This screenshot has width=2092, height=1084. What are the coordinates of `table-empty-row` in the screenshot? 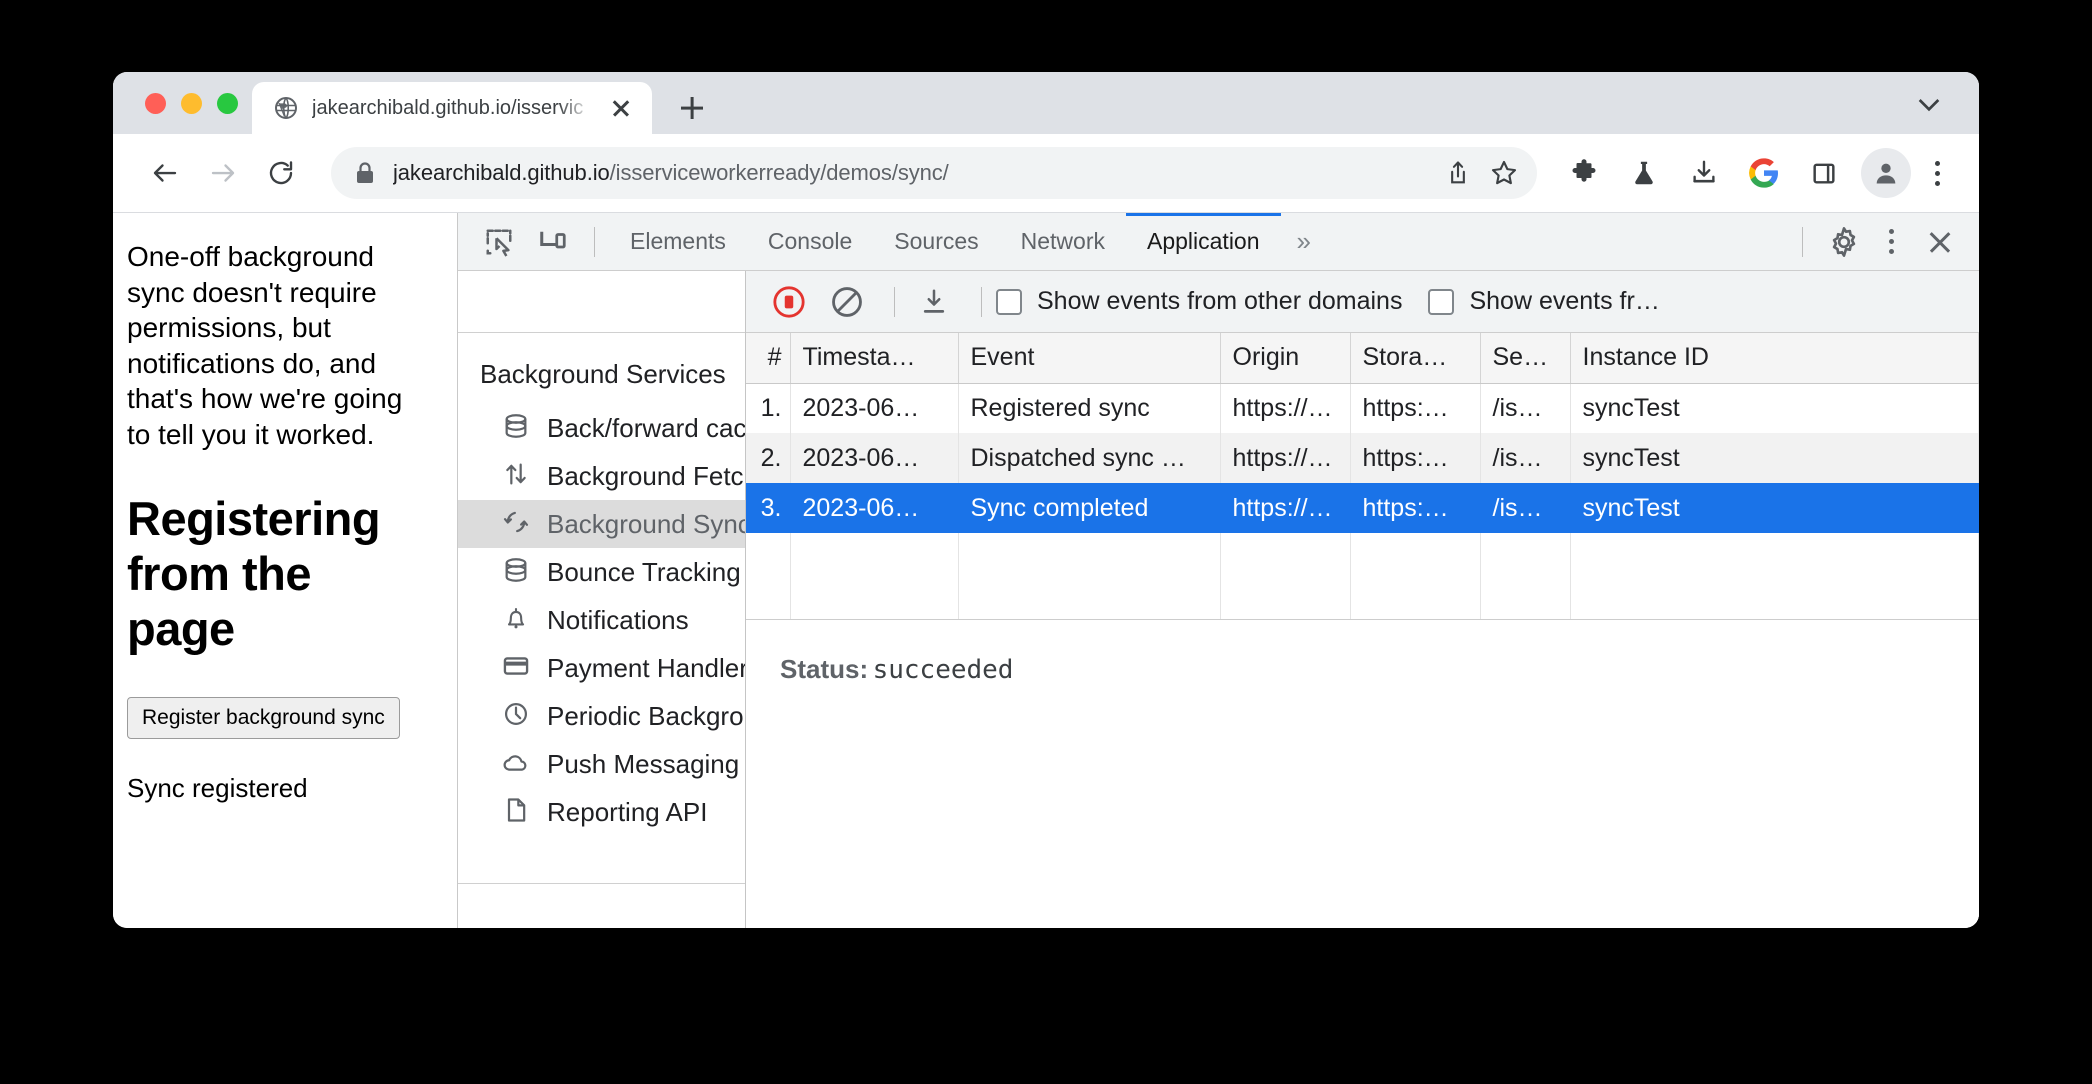 It's located at (1362, 576).